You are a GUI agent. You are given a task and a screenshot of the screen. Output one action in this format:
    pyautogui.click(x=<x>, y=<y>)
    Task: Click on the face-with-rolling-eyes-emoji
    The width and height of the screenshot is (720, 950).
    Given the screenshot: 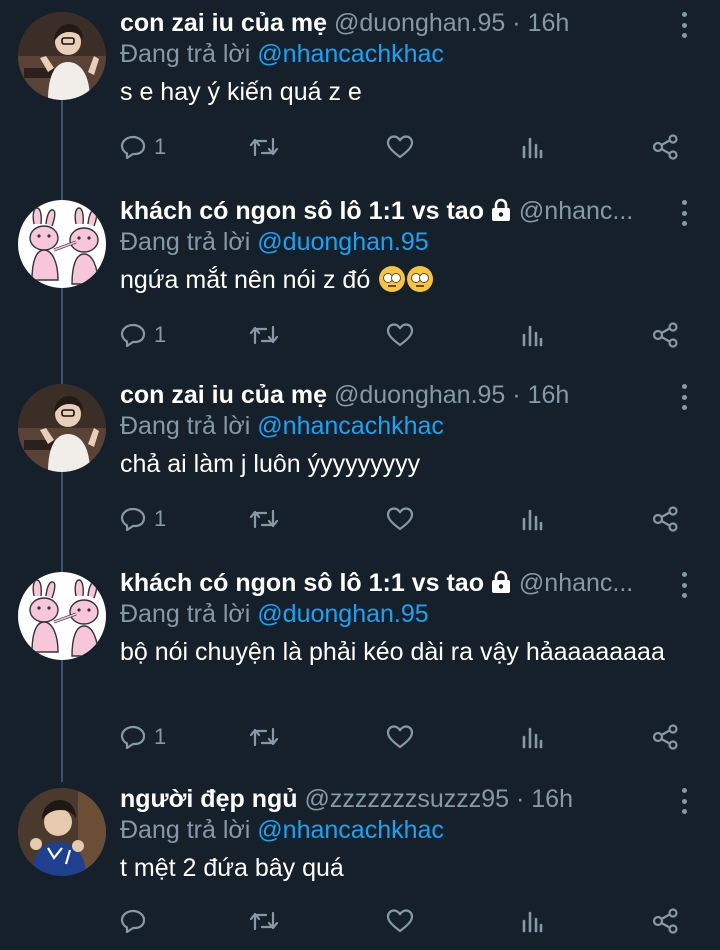 What is the action you would take?
    pyautogui.click(x=420, y=279)
    